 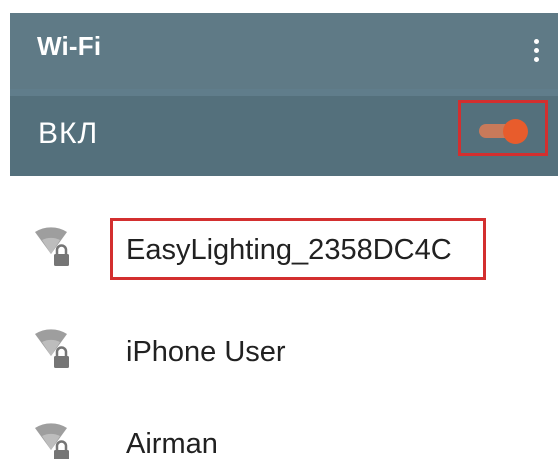 I want to click on more-options-button, so click(x=536, y=50).